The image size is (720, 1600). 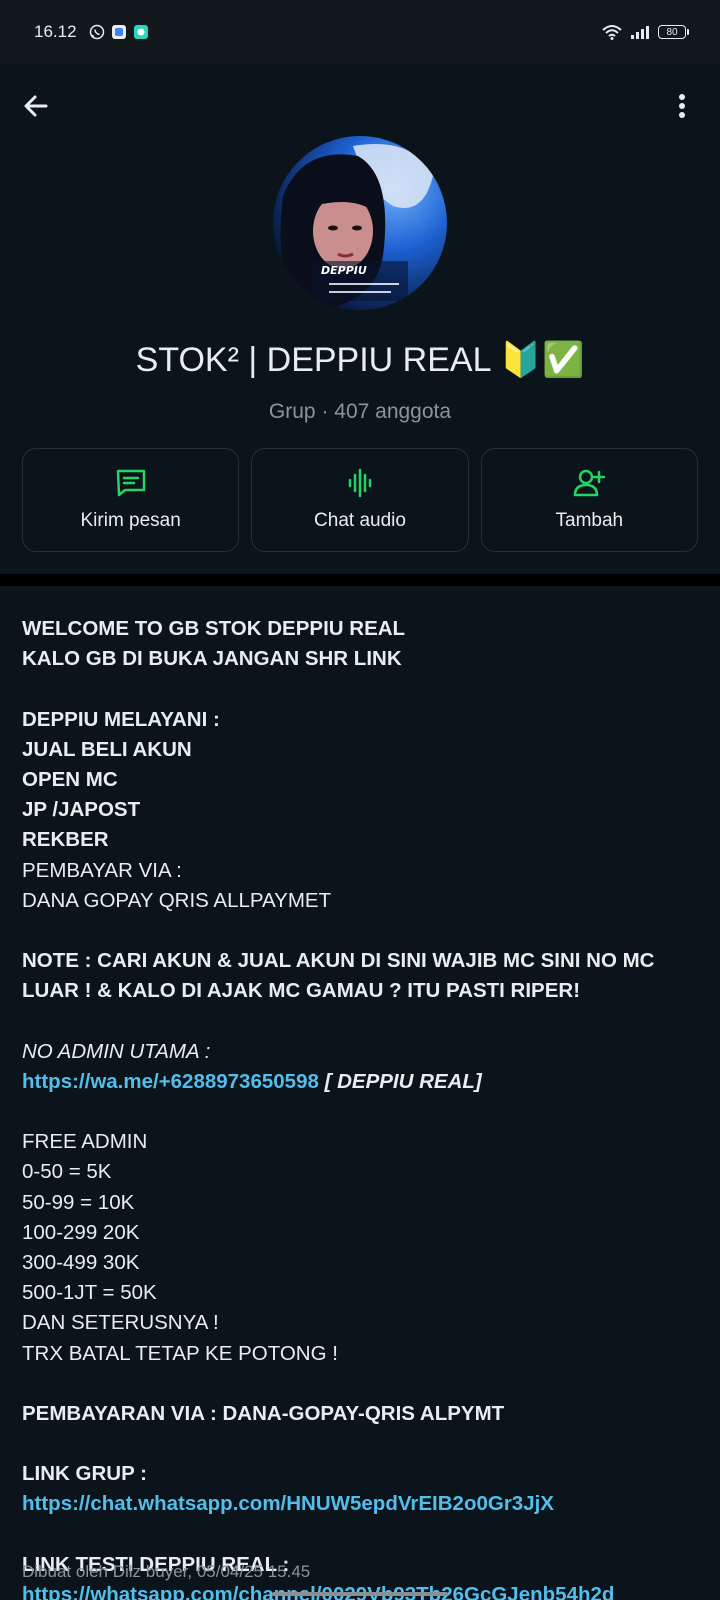 I want to click on desc-line: REKBER, so click(x=65, y=840).